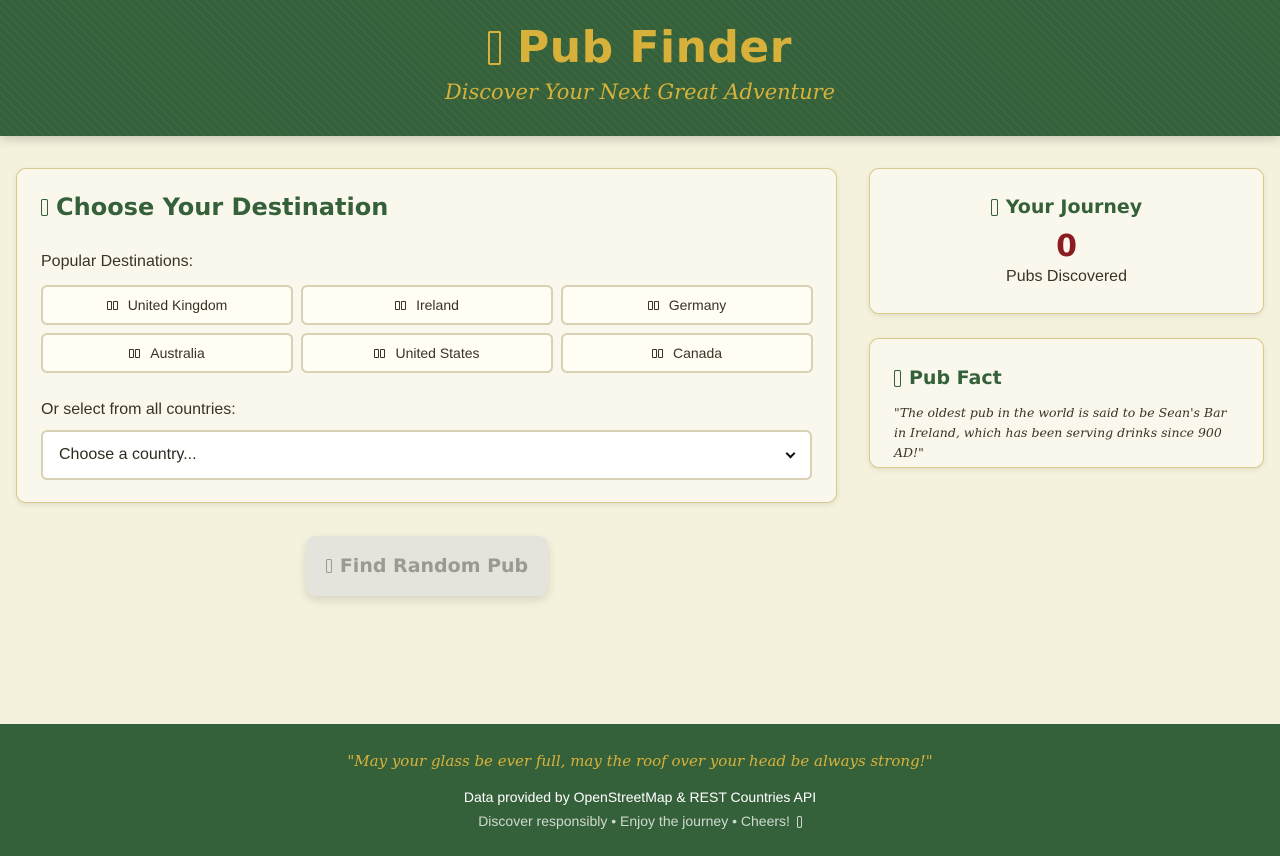 The width and height of the screenshot is (1280, 856). What do you see at coordinates (328, 566) in the screenshot?
I see `dice-icon` at bounding box center [328, 566].